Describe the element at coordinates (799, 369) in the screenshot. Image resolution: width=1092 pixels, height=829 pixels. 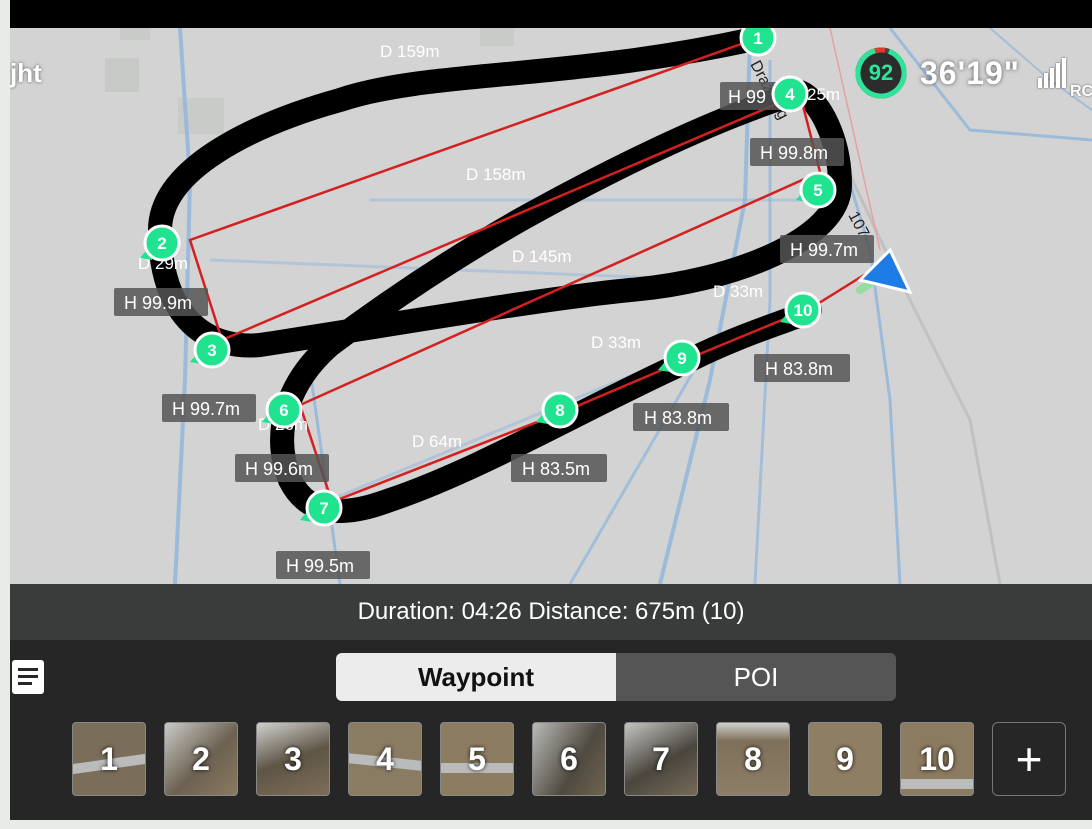
I see `height-label-10: H 83.8m` at that location.